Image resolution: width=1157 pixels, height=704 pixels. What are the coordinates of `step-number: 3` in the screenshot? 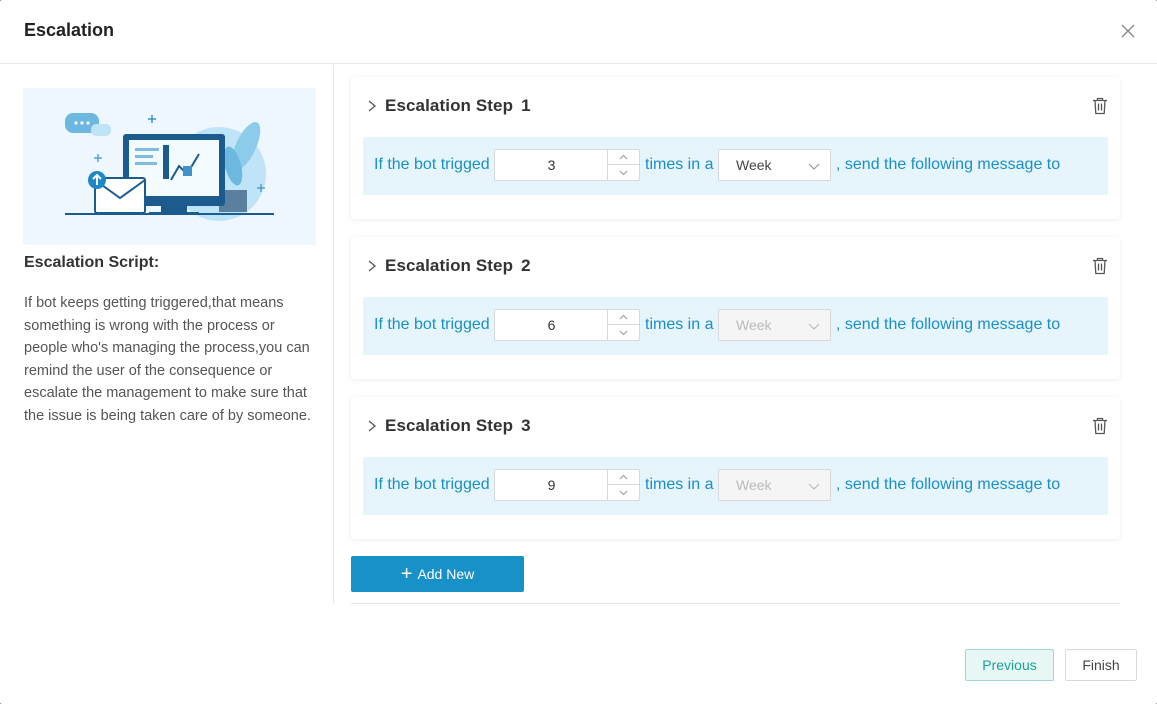 It's located at (526, 425).